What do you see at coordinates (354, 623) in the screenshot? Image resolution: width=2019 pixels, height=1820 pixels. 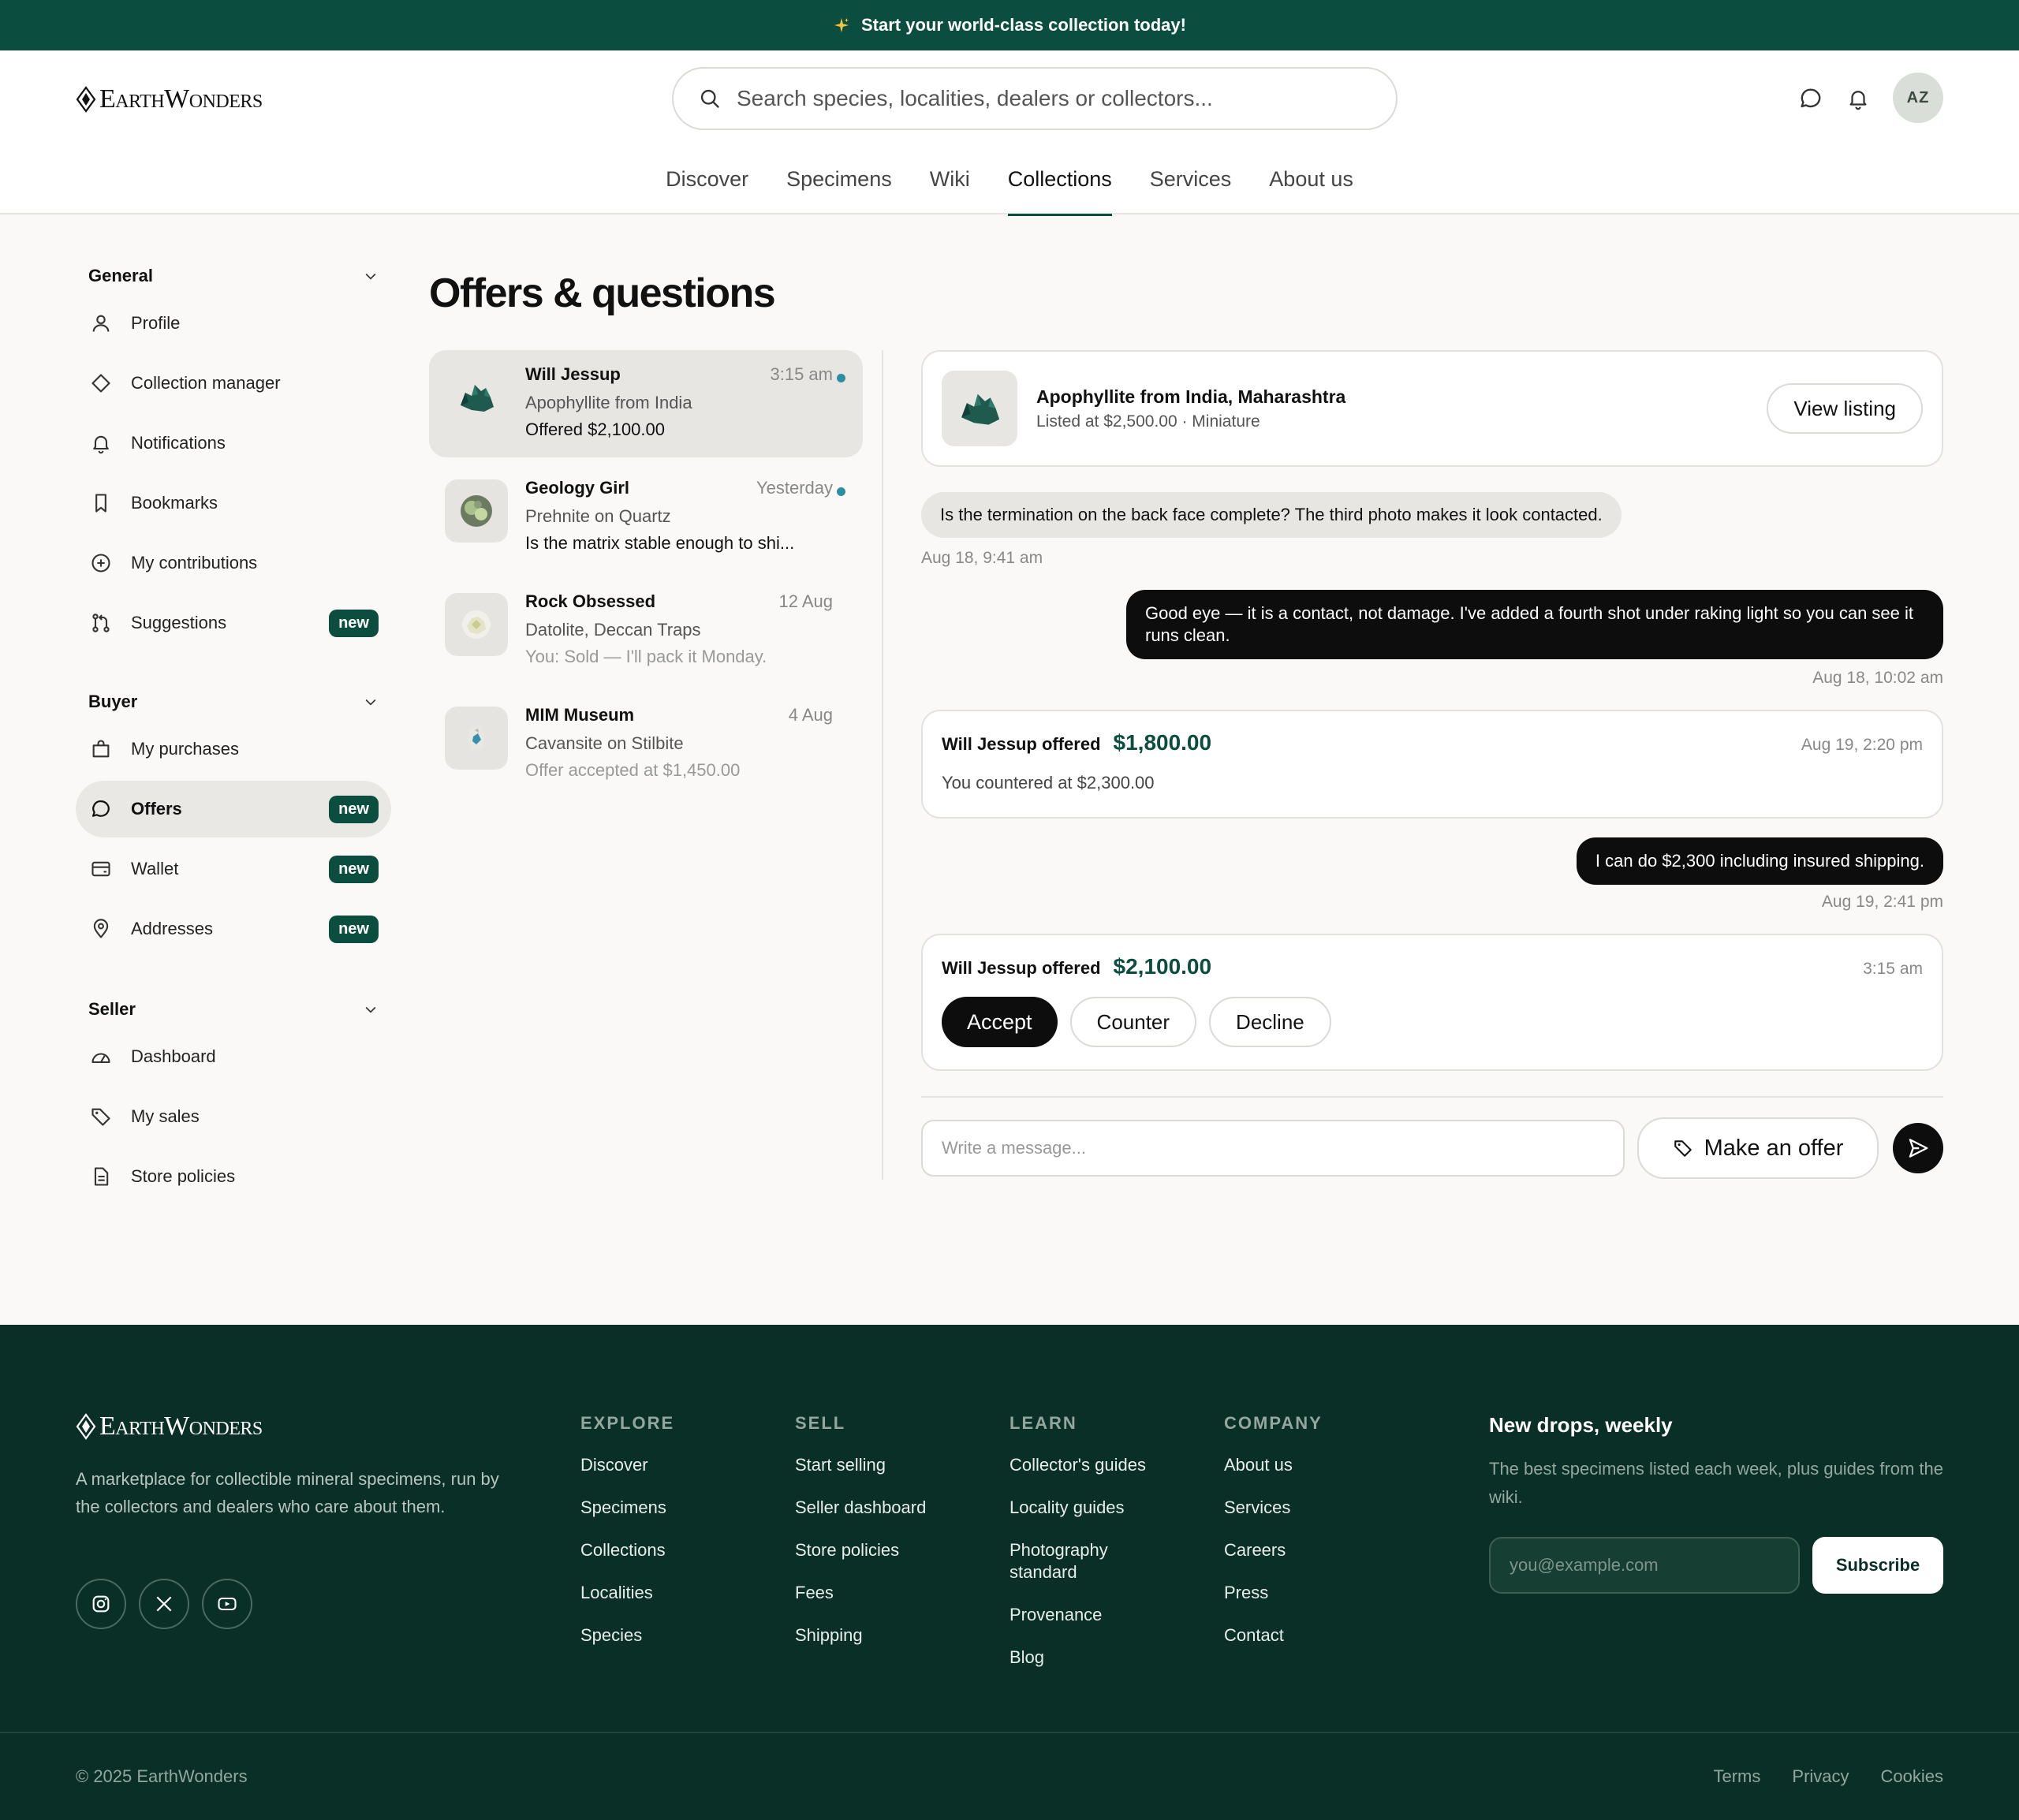 I see `new-badge: new` at bounding box center [354, 623].